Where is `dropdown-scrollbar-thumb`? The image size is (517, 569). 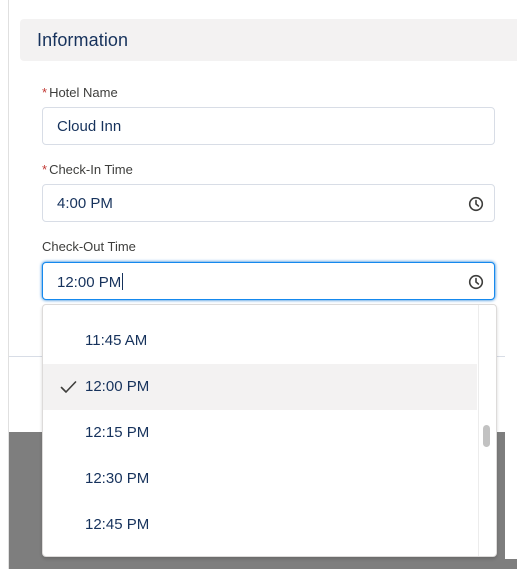
dropdown-scrollbar-thumb is located at coordinates (486, 436).